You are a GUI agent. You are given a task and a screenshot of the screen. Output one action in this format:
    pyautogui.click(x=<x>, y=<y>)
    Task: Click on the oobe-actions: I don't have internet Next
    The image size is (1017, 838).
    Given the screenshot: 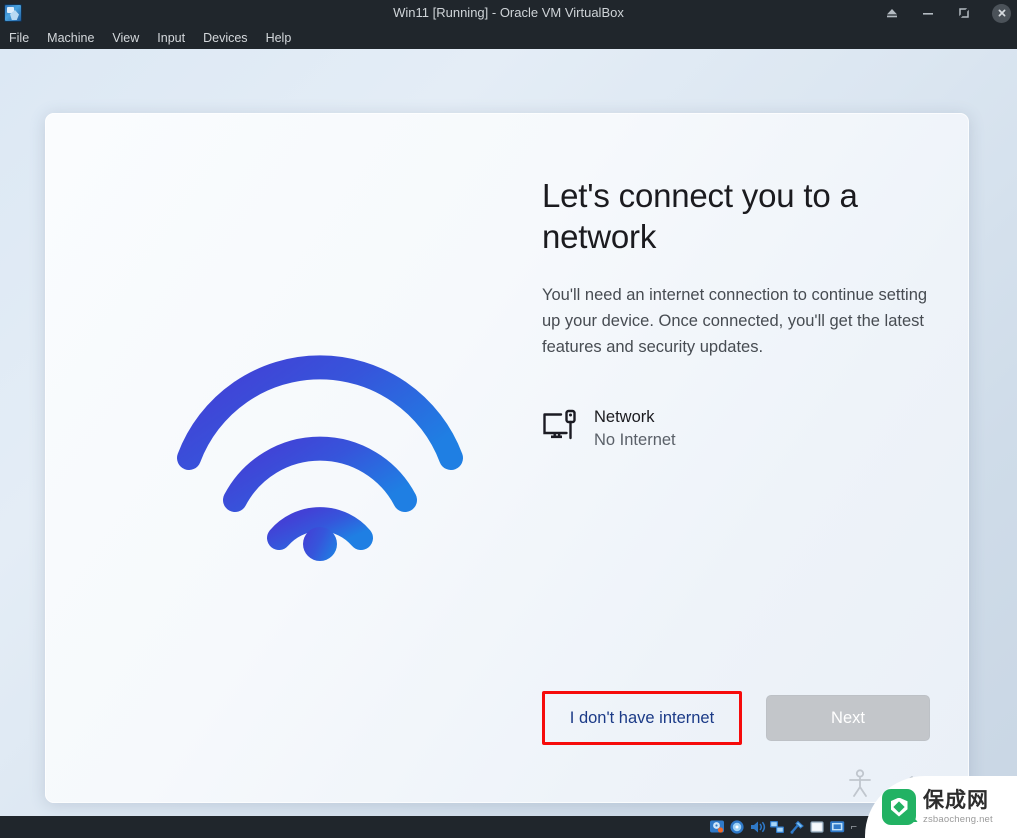 What is the action you would take?
    pyautogui.click(x=742, y=718)
    